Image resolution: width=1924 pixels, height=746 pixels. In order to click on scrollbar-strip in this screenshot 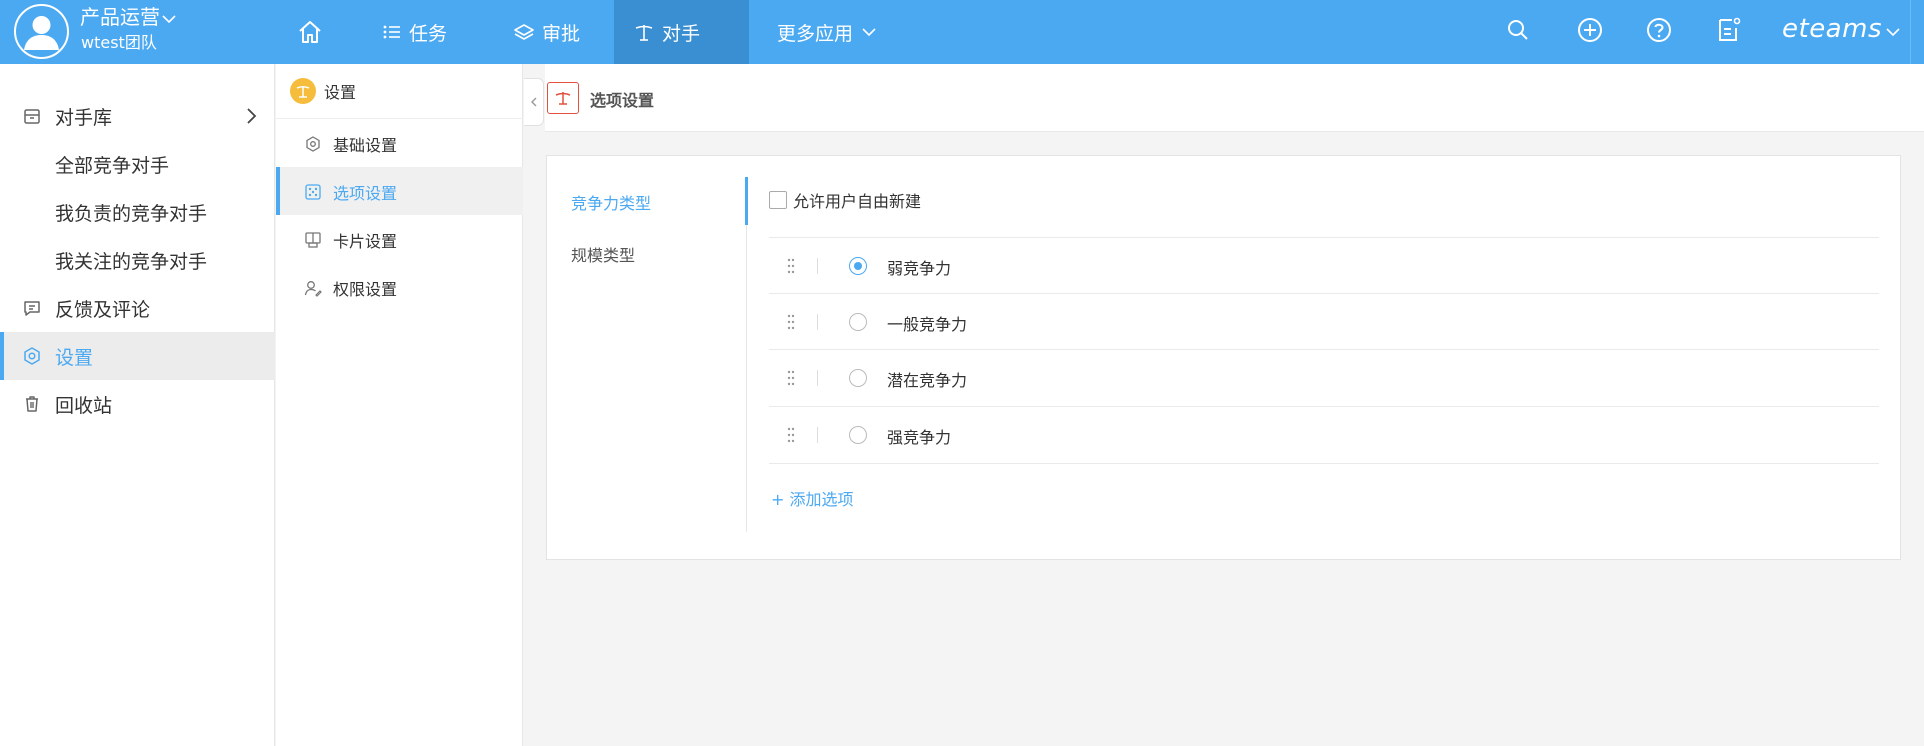, I will do `click(1917, 32)`.